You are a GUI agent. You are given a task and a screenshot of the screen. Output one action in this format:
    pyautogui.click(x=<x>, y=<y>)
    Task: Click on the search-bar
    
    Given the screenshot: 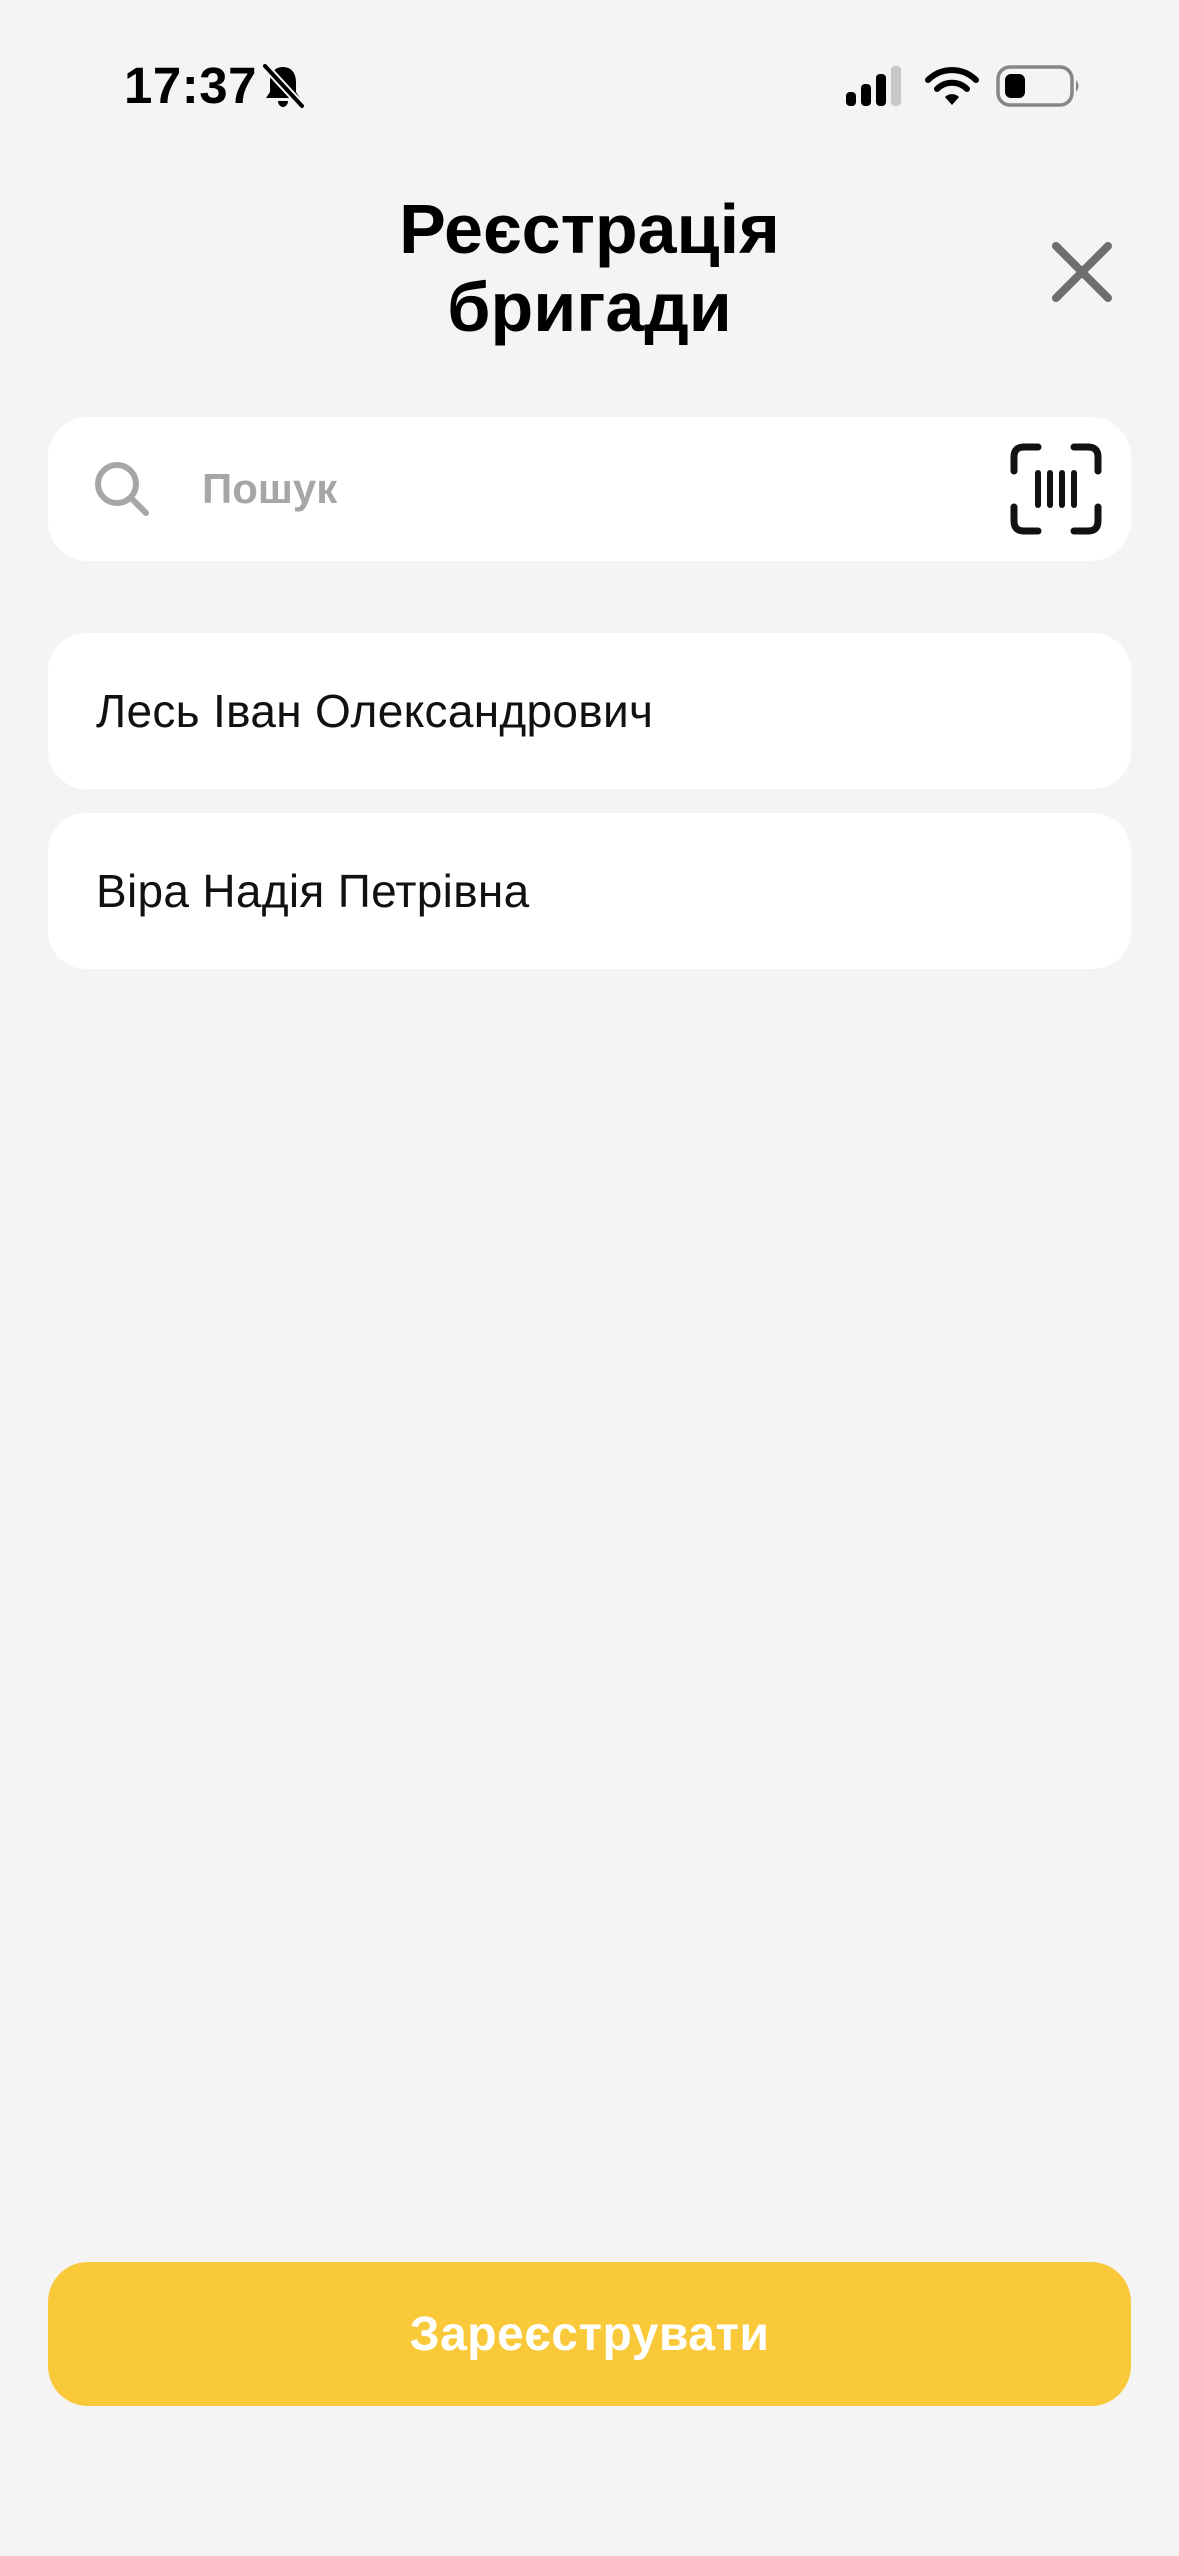 What is the action you would take?
    pyautogui.click(x=589, y=489)
    